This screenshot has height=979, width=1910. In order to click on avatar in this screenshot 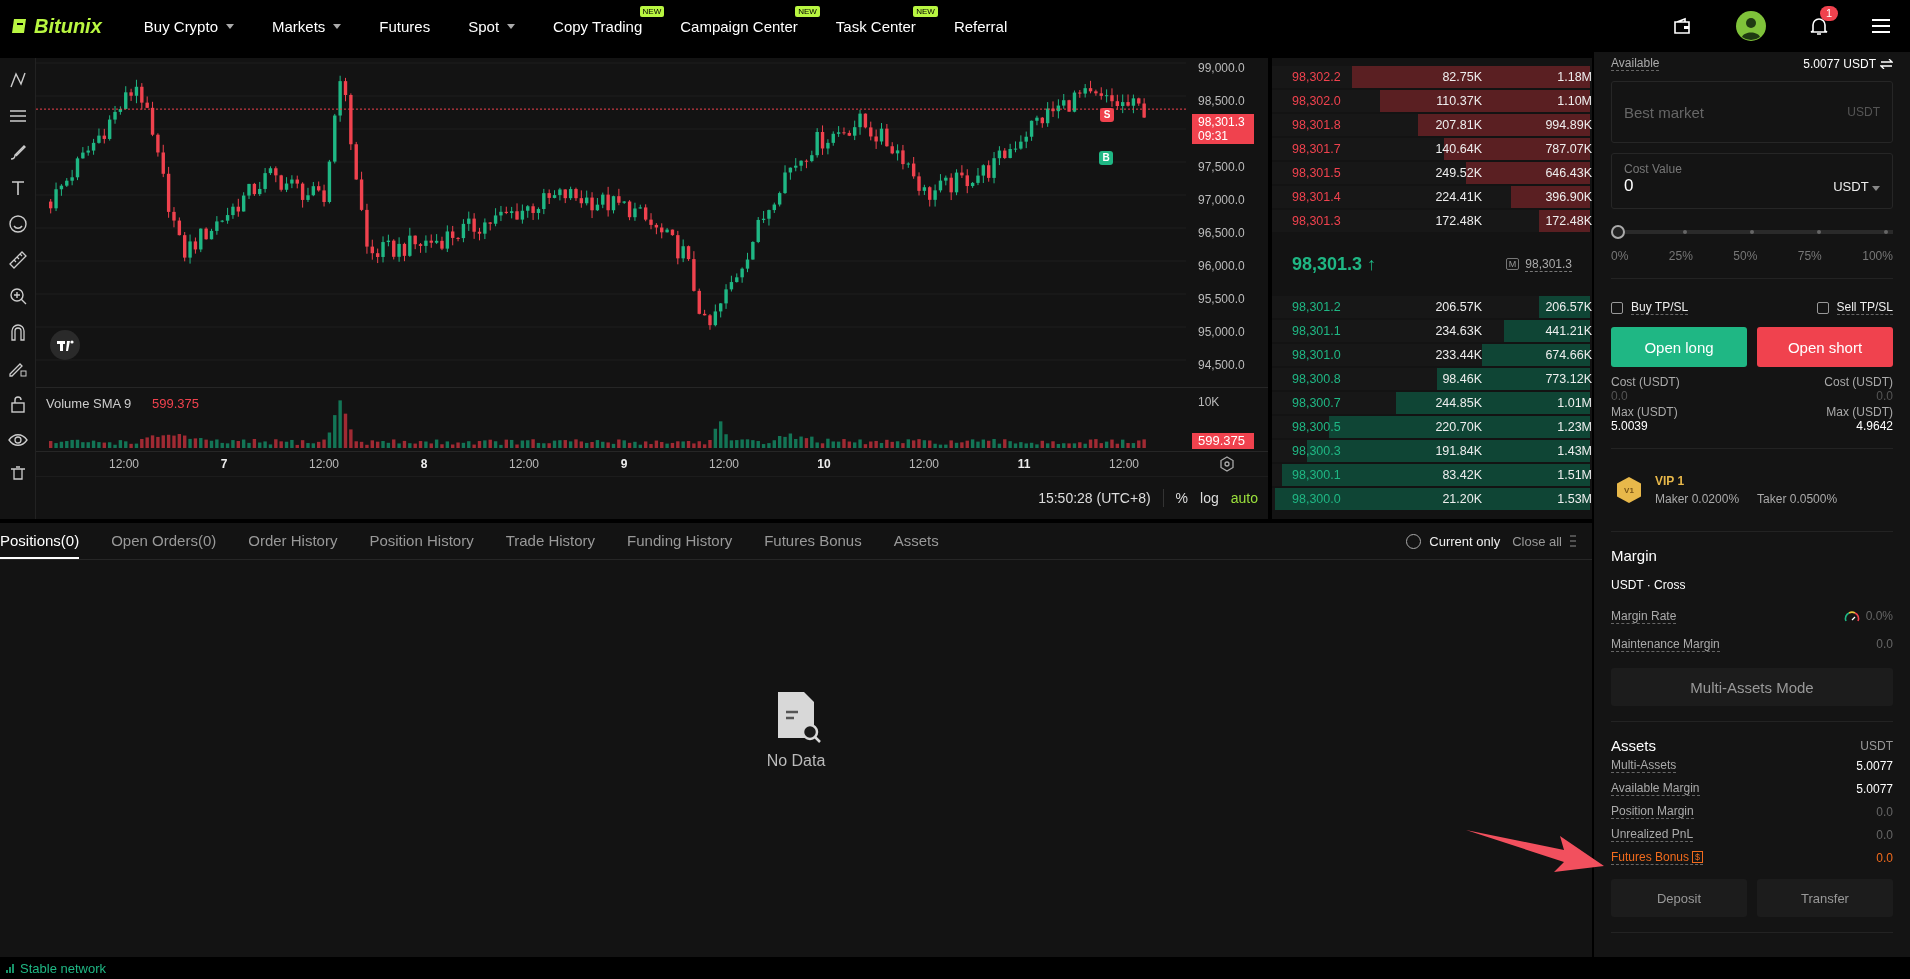, I will do `click(1751, 26)`.